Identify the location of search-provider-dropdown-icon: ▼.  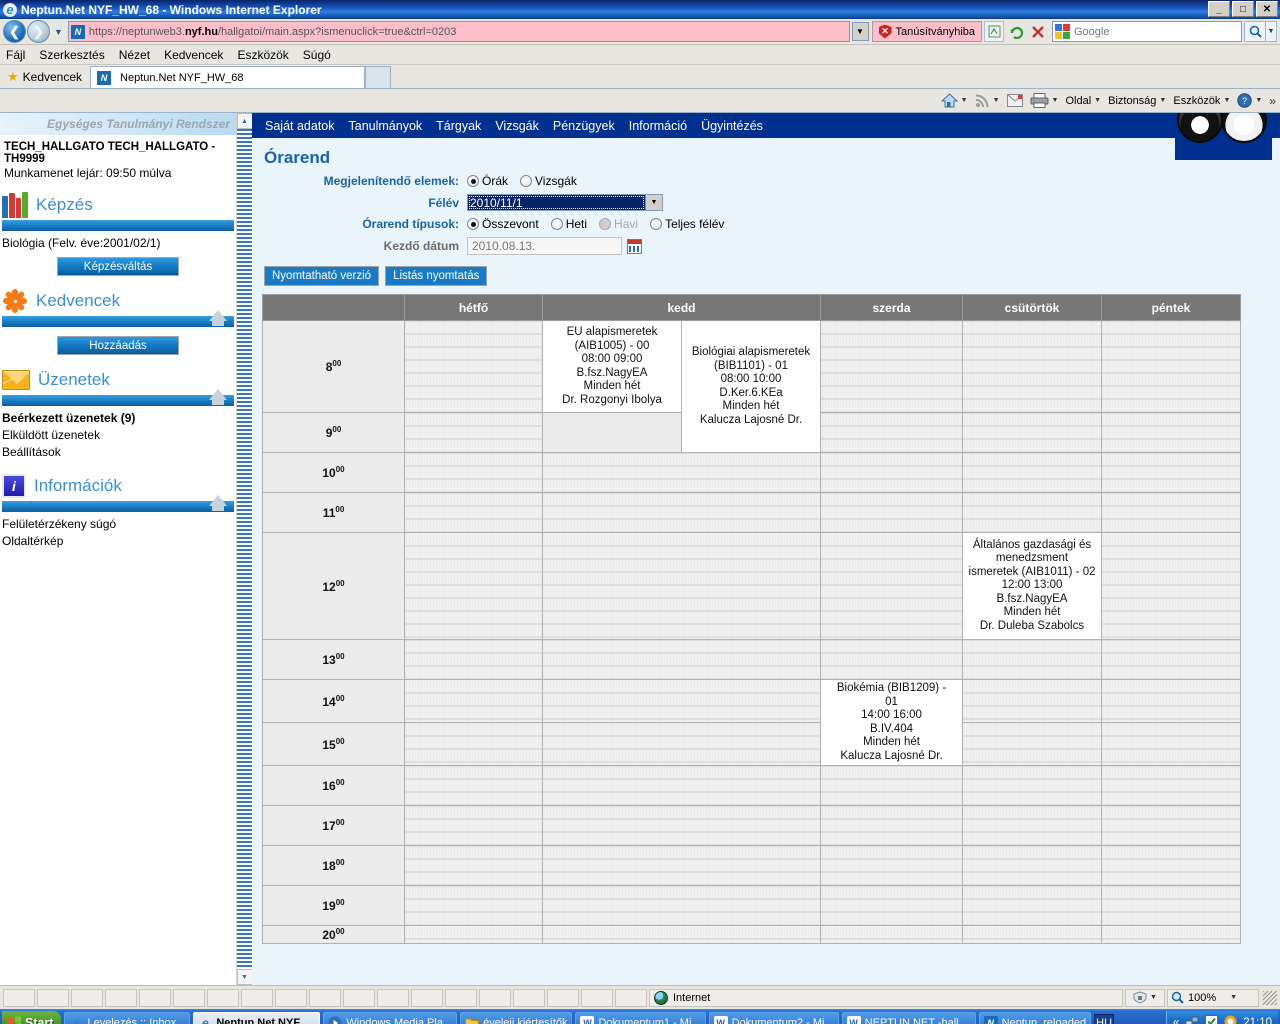
(1271, 31).